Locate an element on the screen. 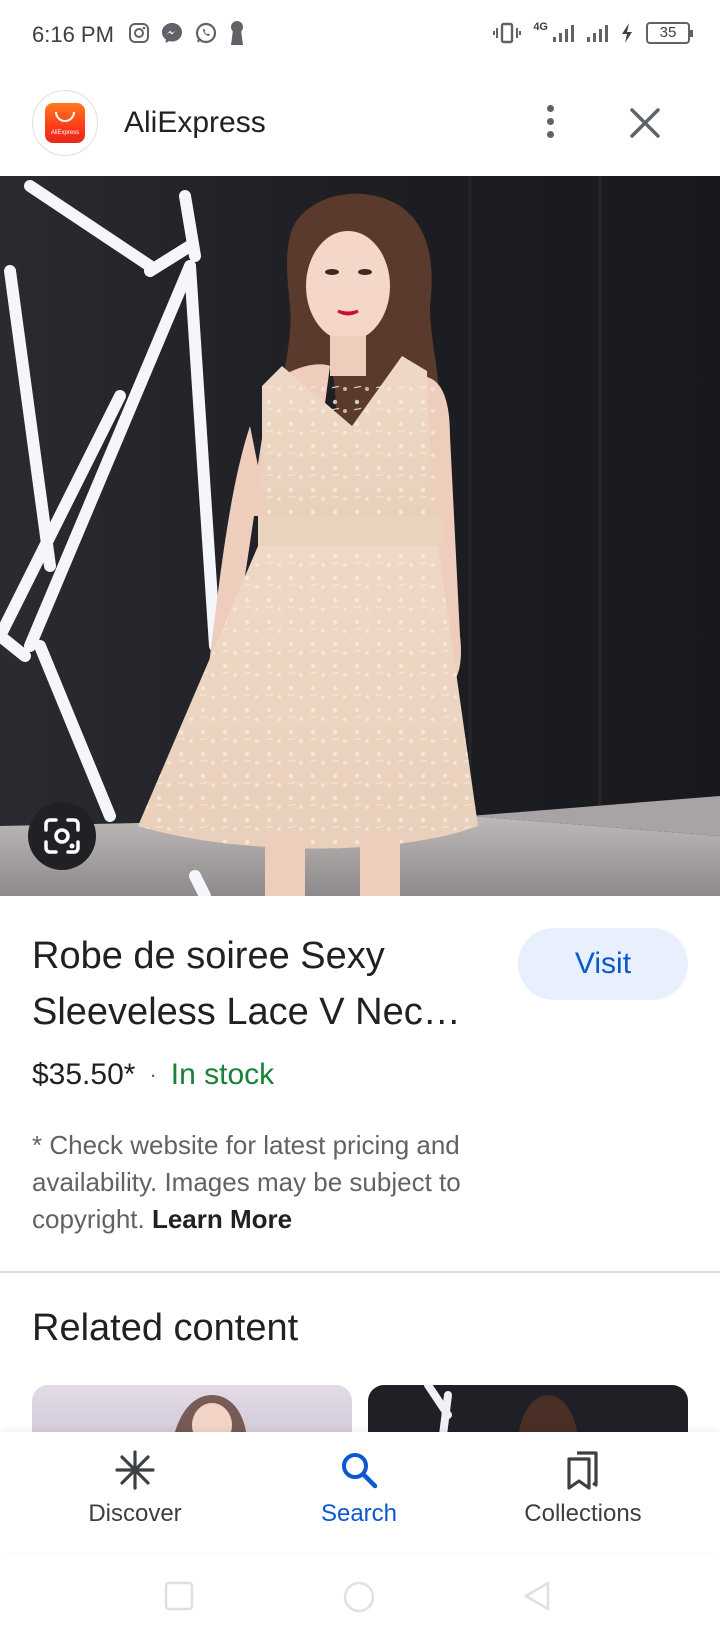 The height and width of the screenshot is (1640, 720). status-bar: 6:16 PM 4G 35 is located at coordinates (360, 36).